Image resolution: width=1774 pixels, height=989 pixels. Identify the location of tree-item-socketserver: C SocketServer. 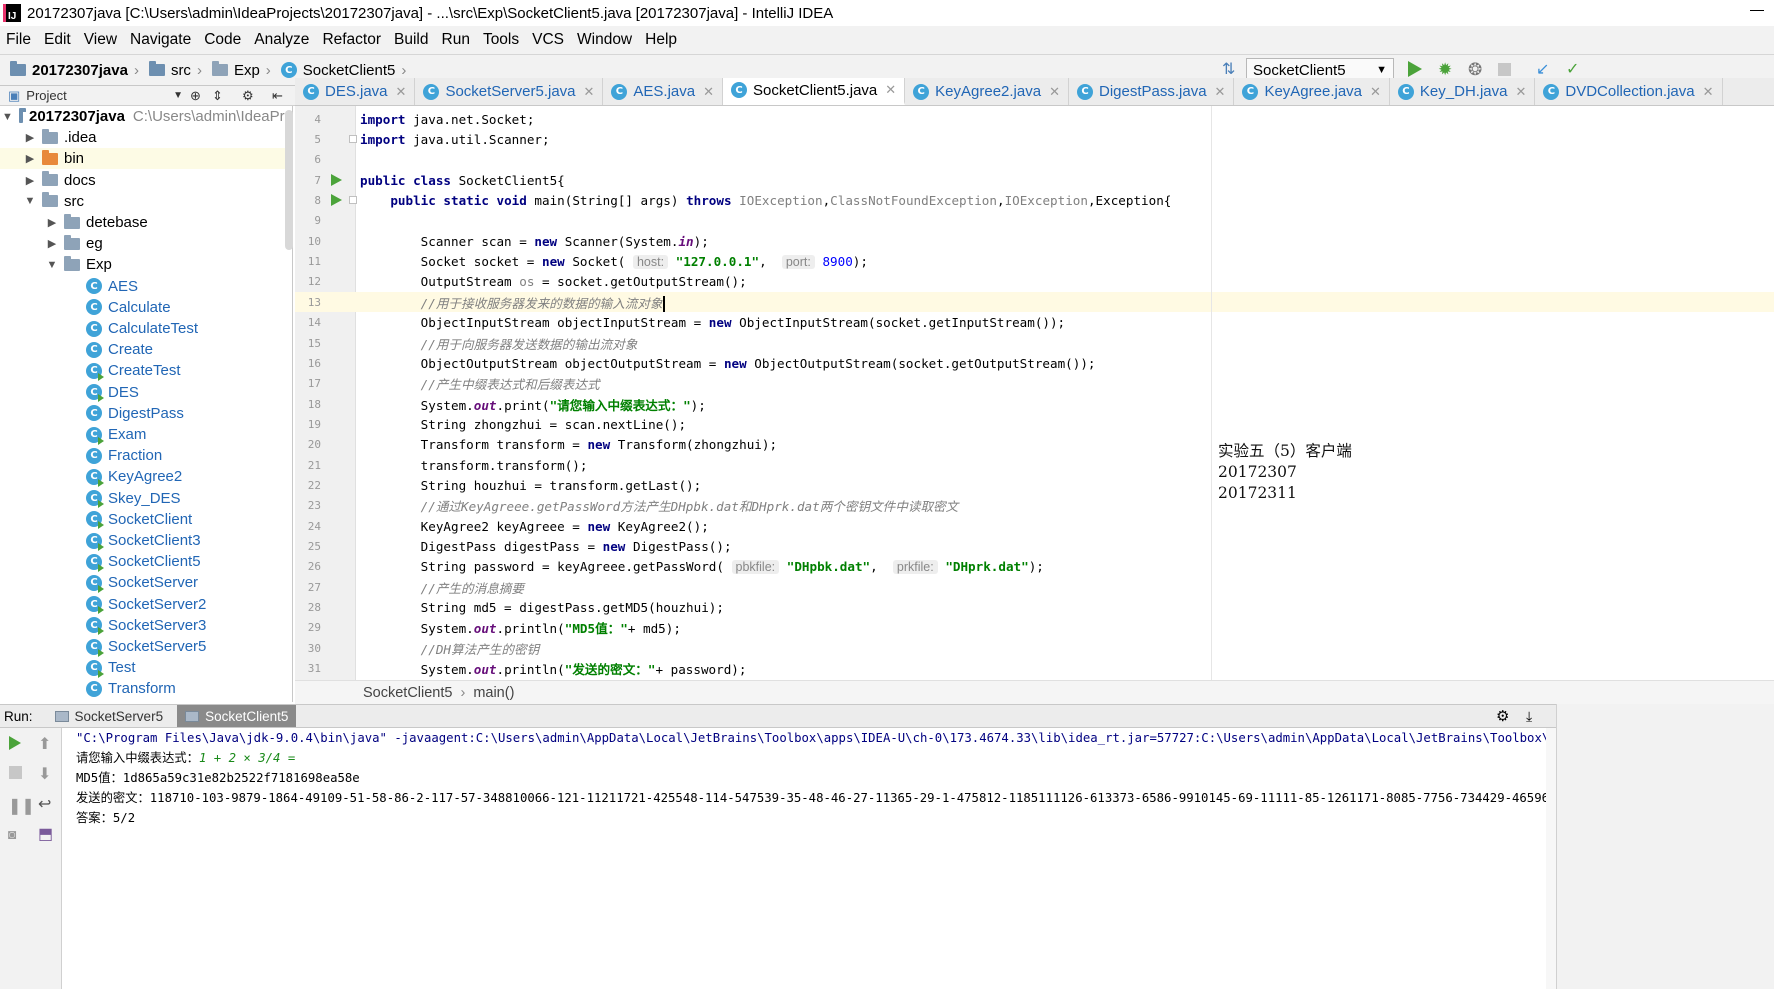
(146, 582).